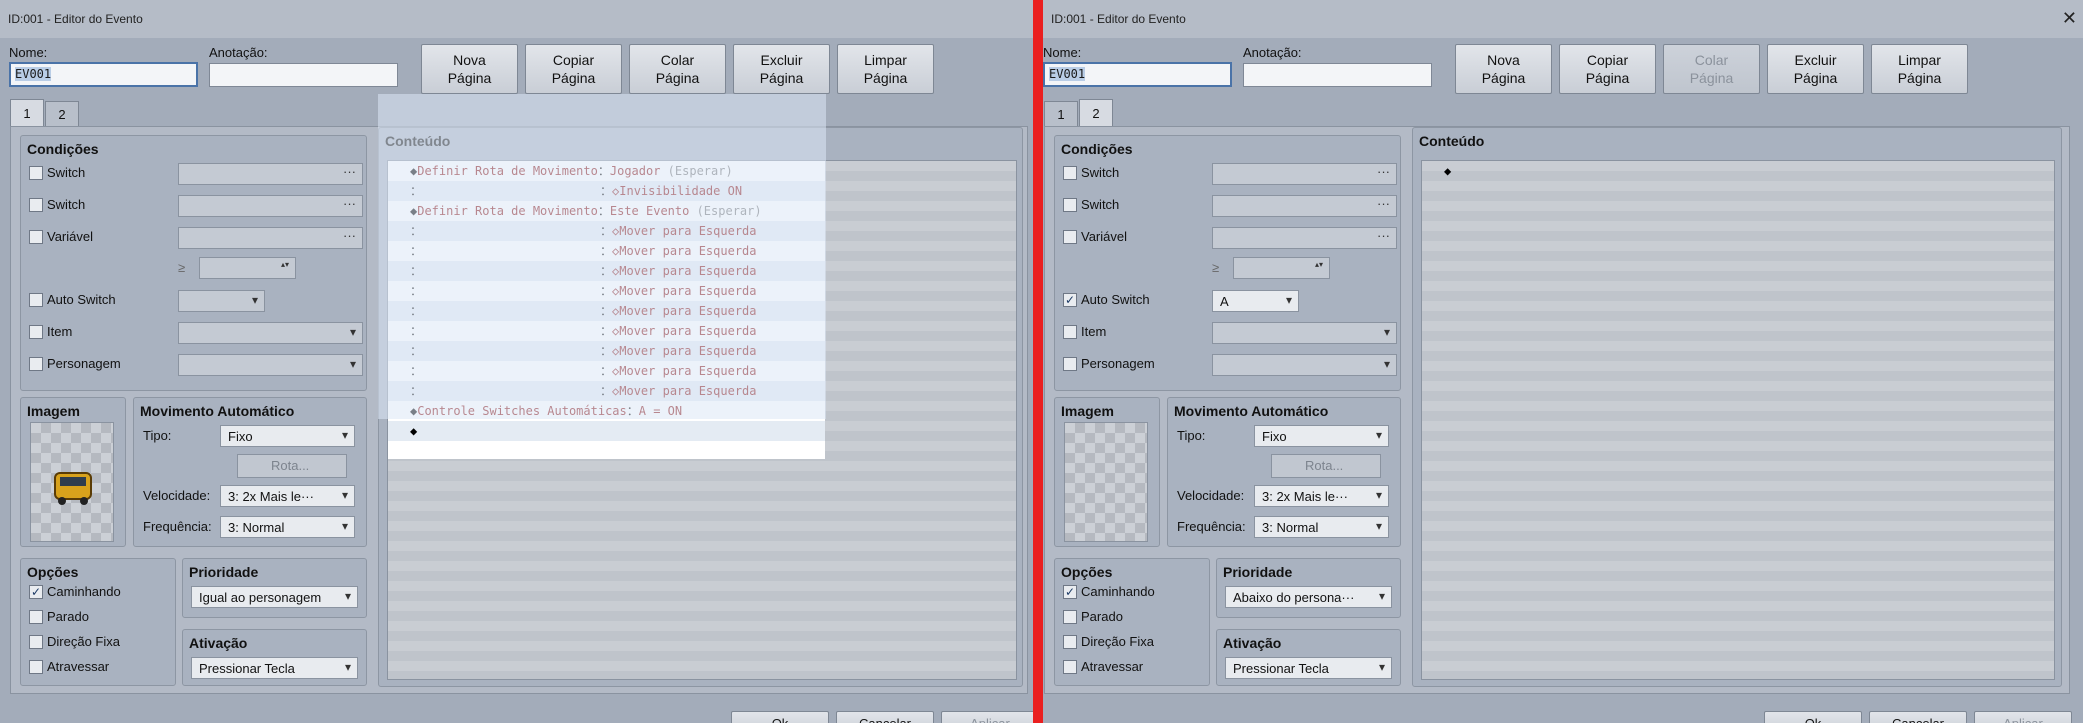 The image size is (2083, 723). What do you see at coordinates (75, 19) in the screenshot?
I see `window-title: ID:001 - Editor do Evento` at bounding box center [75, 19].